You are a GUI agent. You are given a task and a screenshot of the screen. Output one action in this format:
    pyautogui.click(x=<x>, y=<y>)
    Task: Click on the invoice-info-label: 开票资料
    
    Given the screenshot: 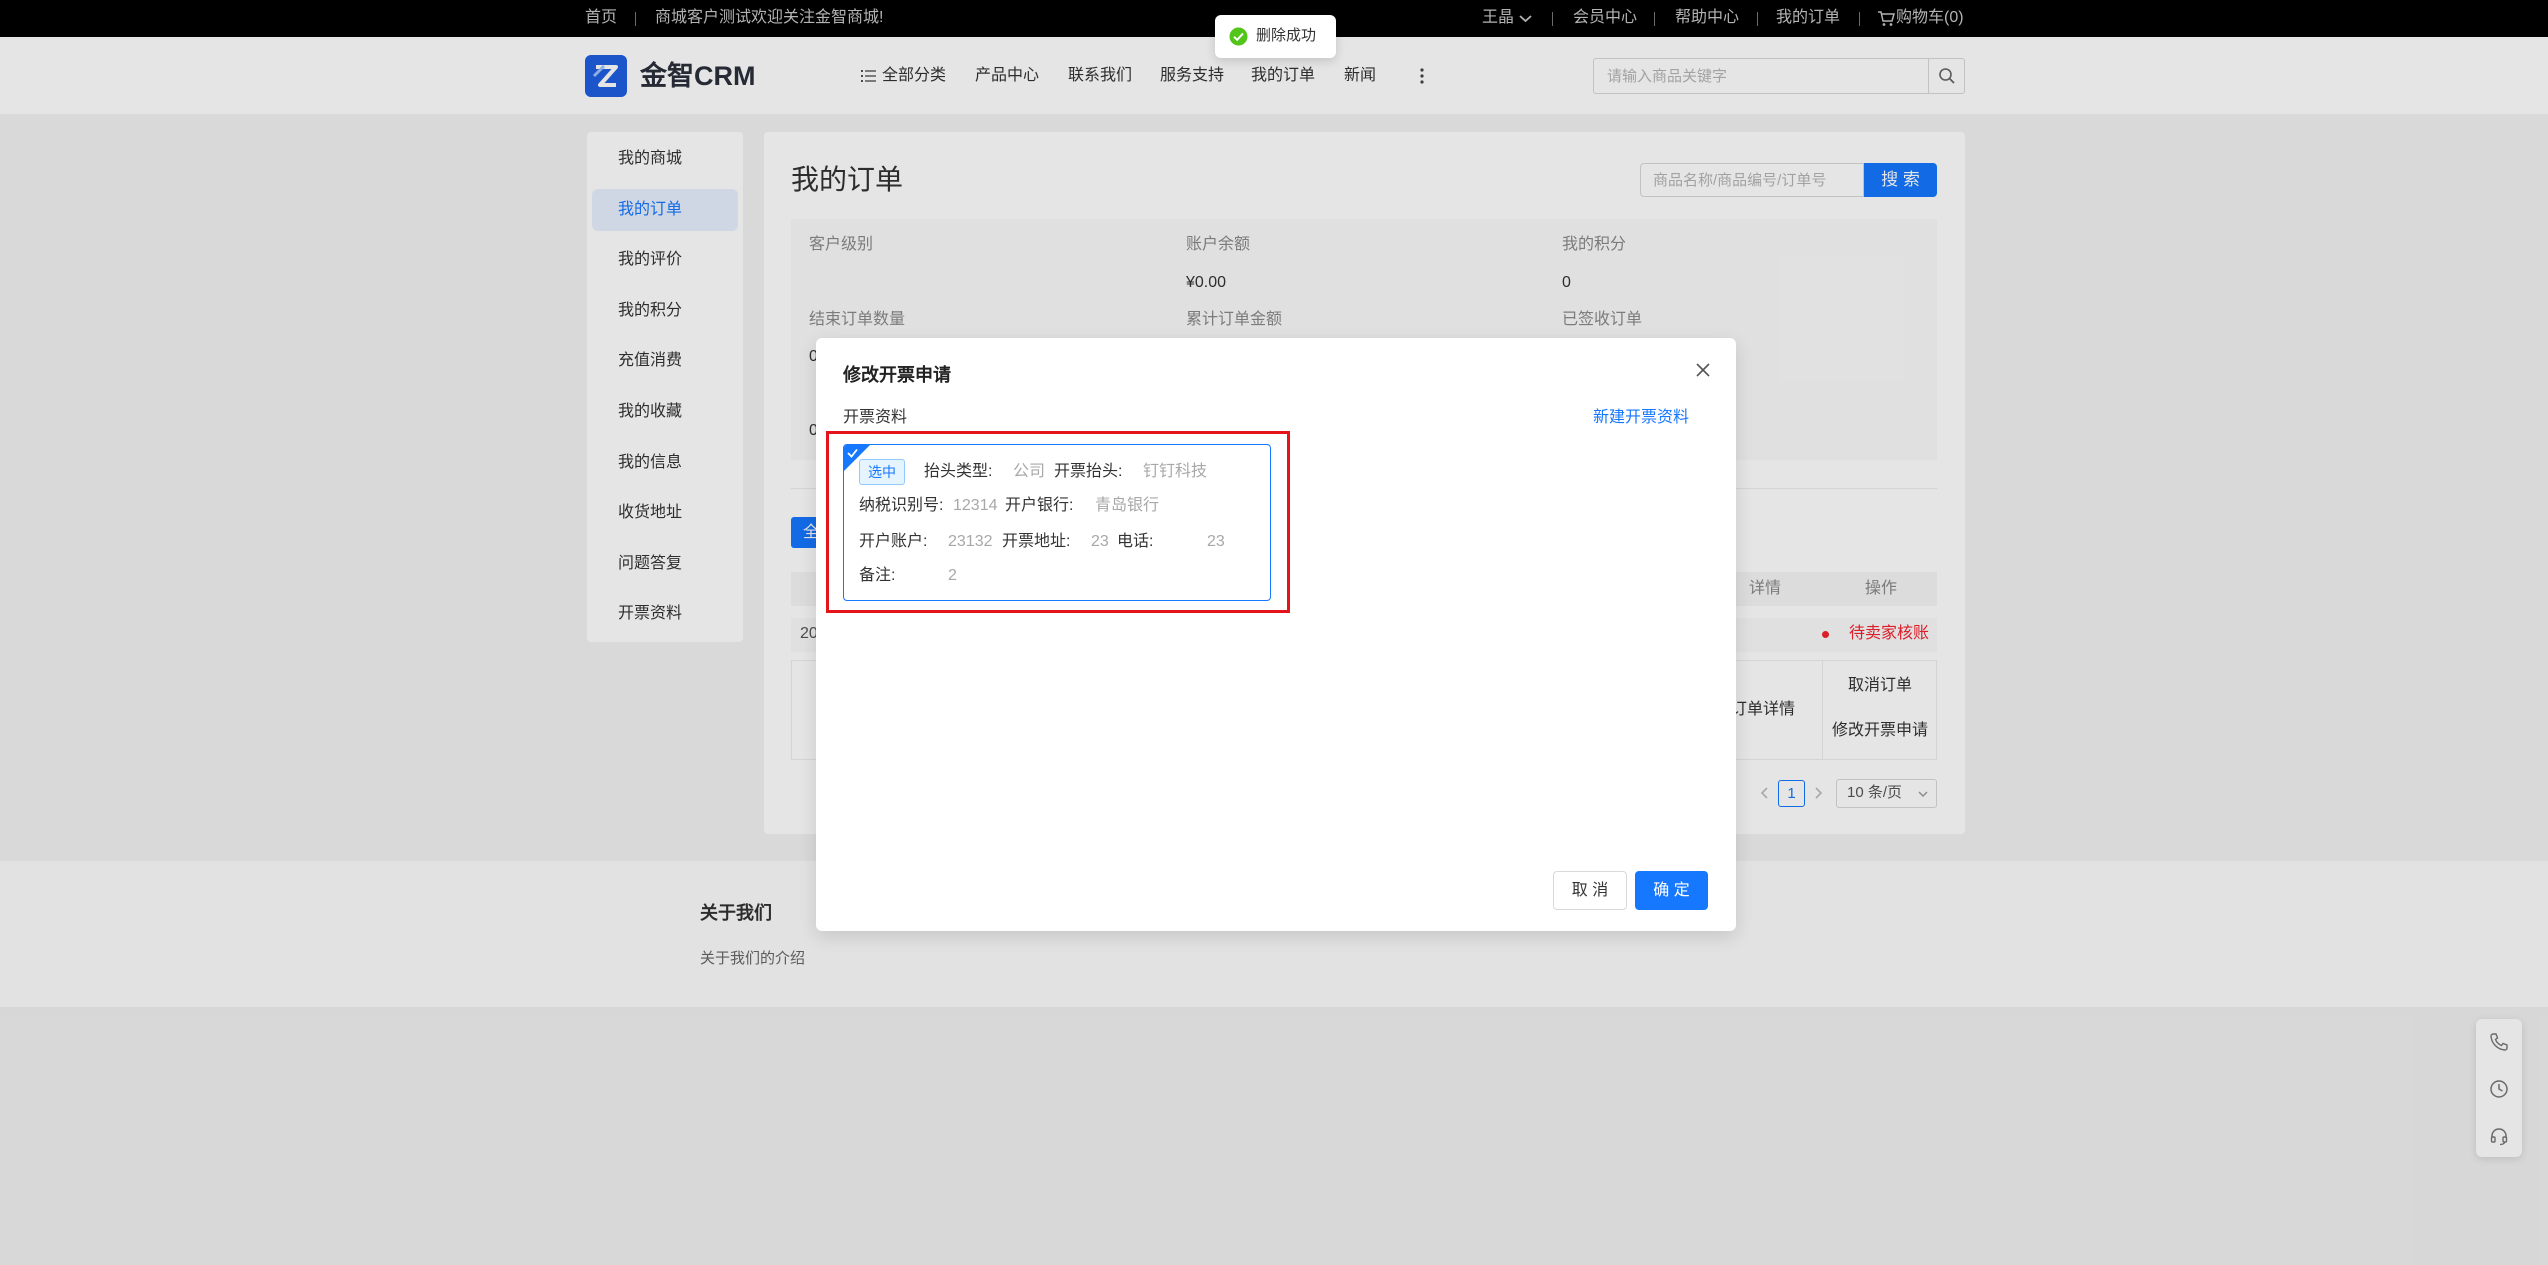 What is the action you would take?
    pyautogui.click(x=875, y=417)
    